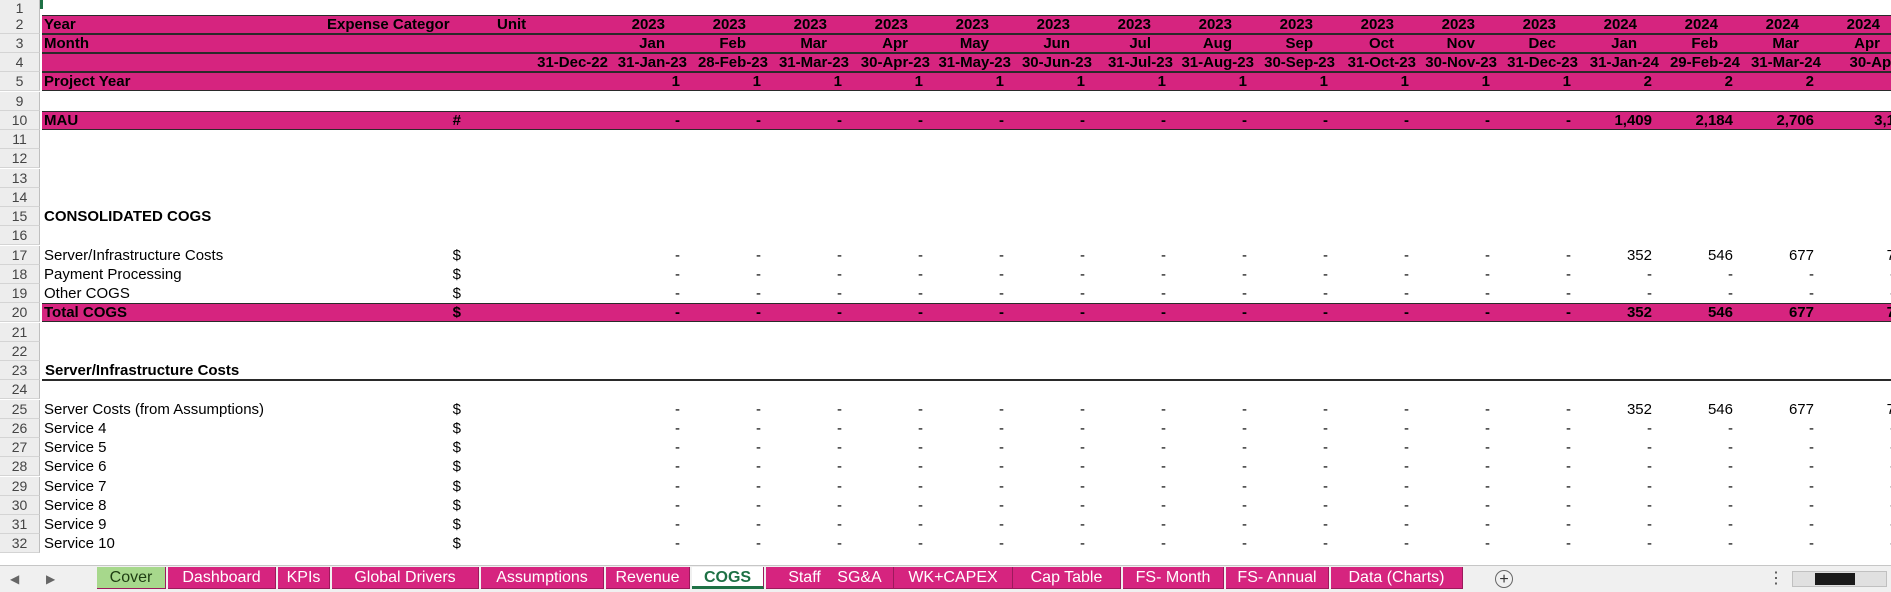 Image resolution: width=1891 pixels, height=592 pixels. Describe the element at coordinates (222, 578) in the screenshot. I see `sheet-tab-dashboard: Dashboard` at that location.